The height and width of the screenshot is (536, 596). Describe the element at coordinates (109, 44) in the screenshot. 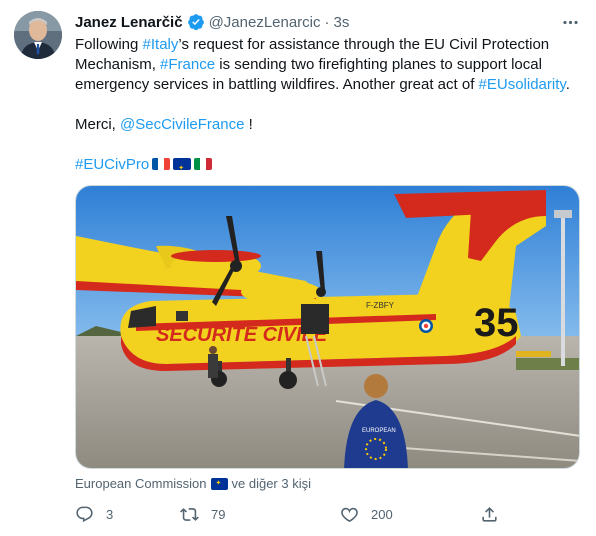

I see `text-segment: Following` at that location.